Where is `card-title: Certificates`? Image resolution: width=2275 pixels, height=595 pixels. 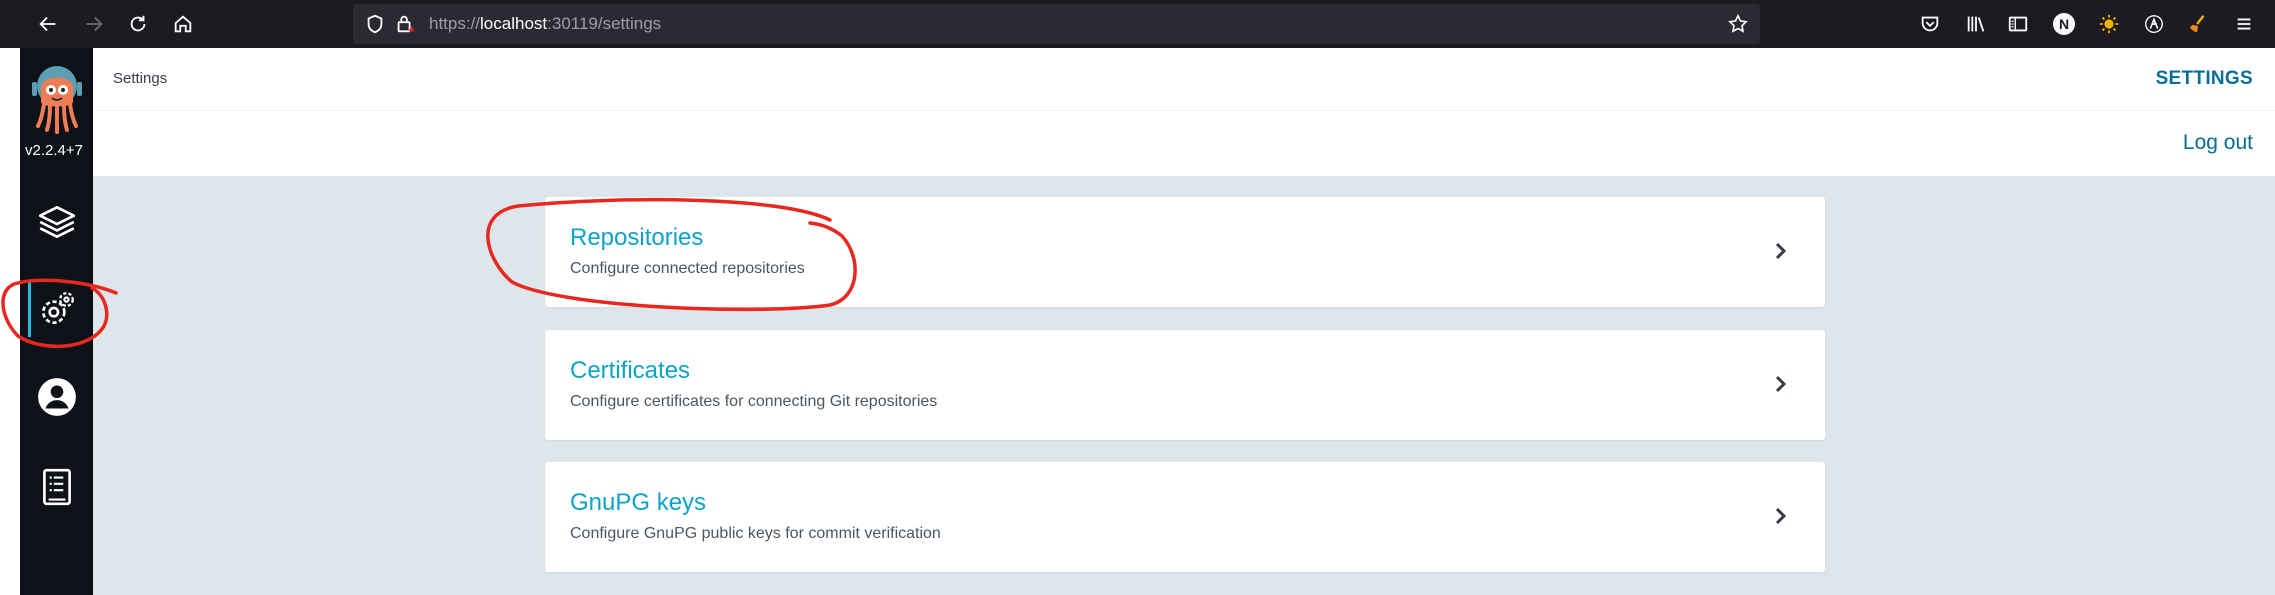
card-title: Certificates is located at coordinates (630, 371).